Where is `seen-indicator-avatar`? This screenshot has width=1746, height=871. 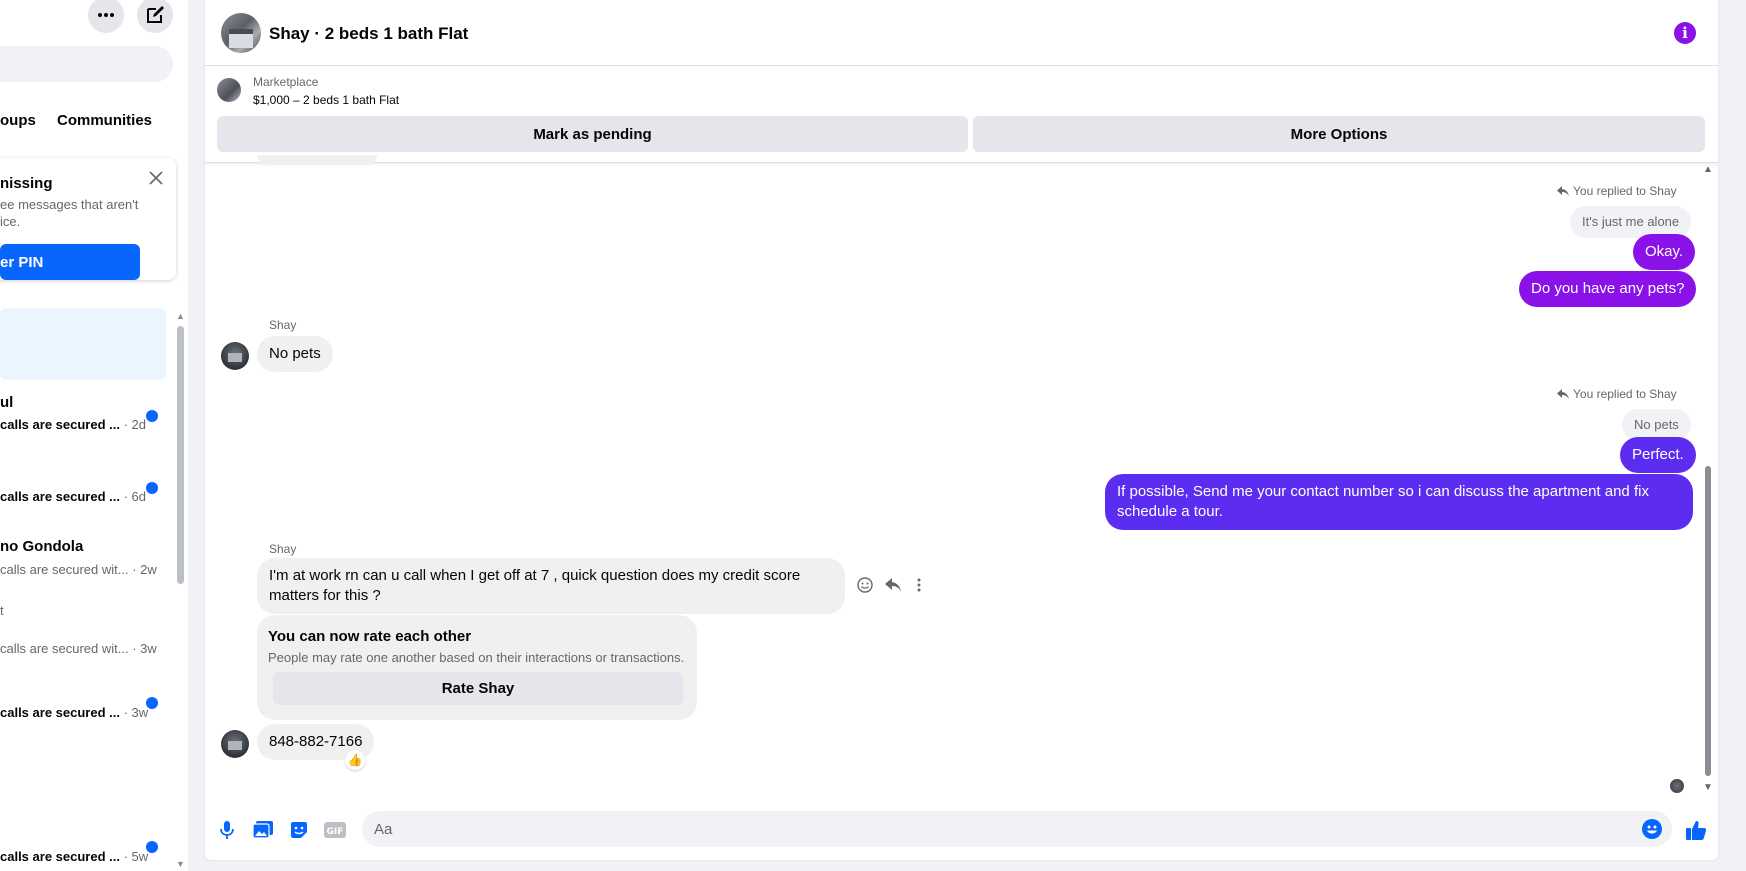 seen-indicator-avatar is located at coordinates (1677, 786).